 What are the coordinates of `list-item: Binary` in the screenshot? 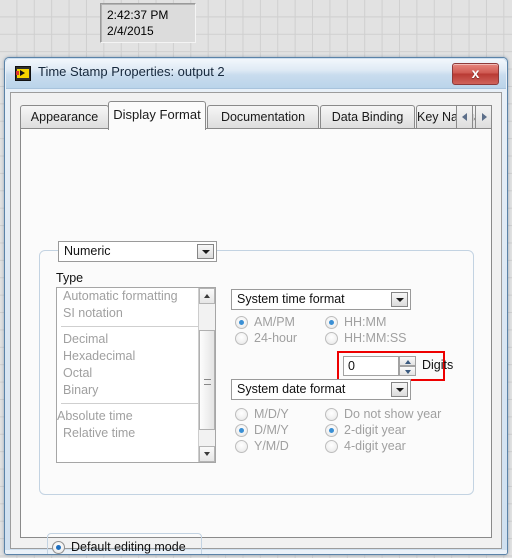 It's located at (136, 390).